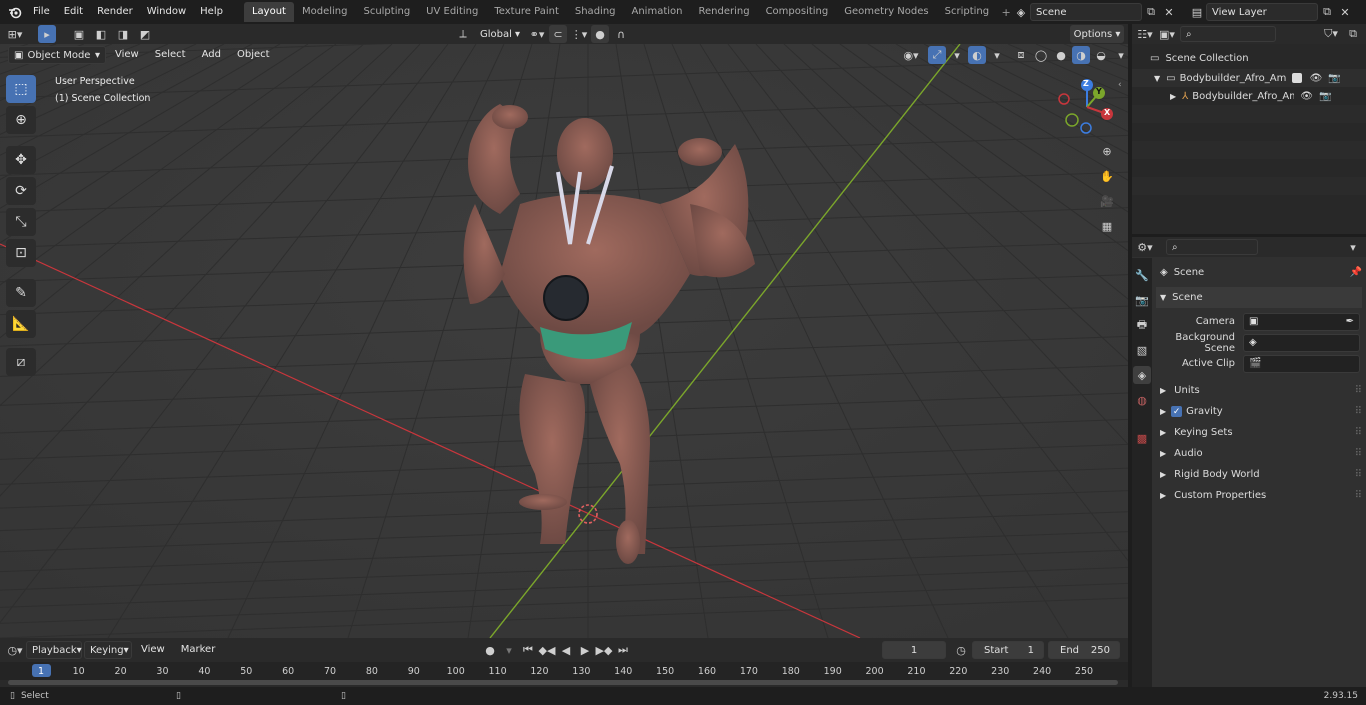 The image size is (1366, 705). Describe the element at coordinates (1107, 176) in the screenshot. I see `pan-hand-icon: ✋` at that location.